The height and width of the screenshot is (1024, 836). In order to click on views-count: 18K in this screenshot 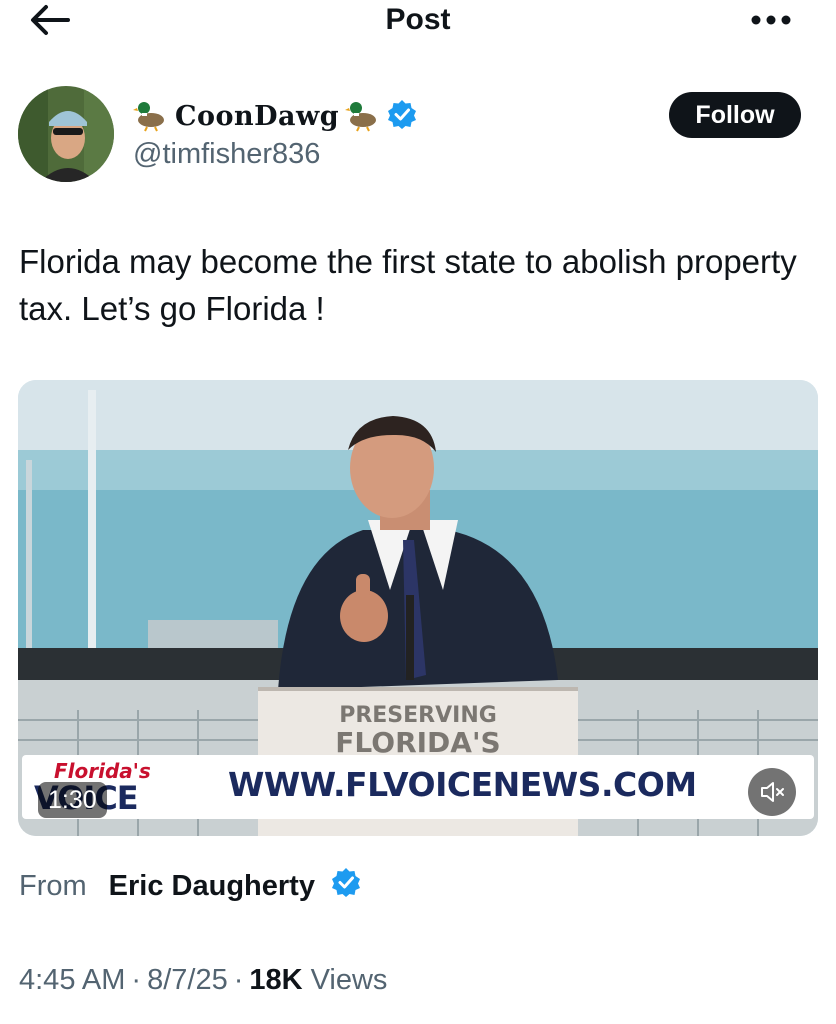, I will do `click(276, 979)`.